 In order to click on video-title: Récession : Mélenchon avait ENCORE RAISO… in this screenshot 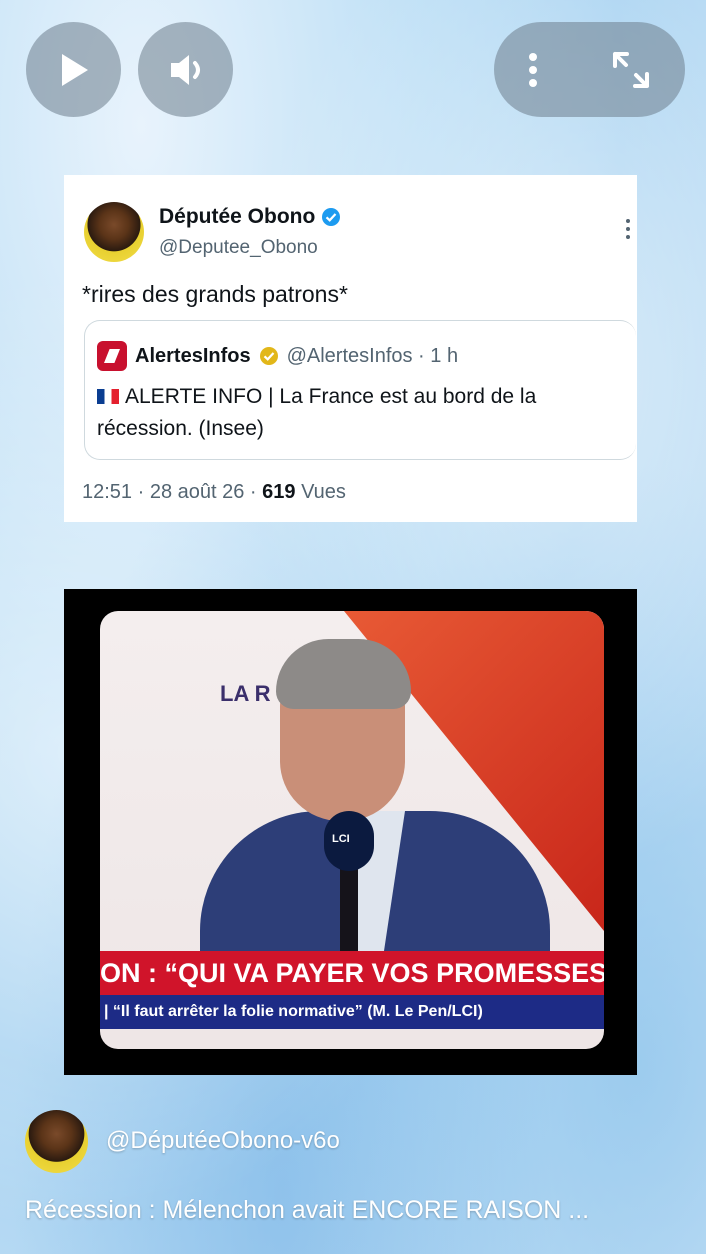, I will do `click(345, 1210)`.